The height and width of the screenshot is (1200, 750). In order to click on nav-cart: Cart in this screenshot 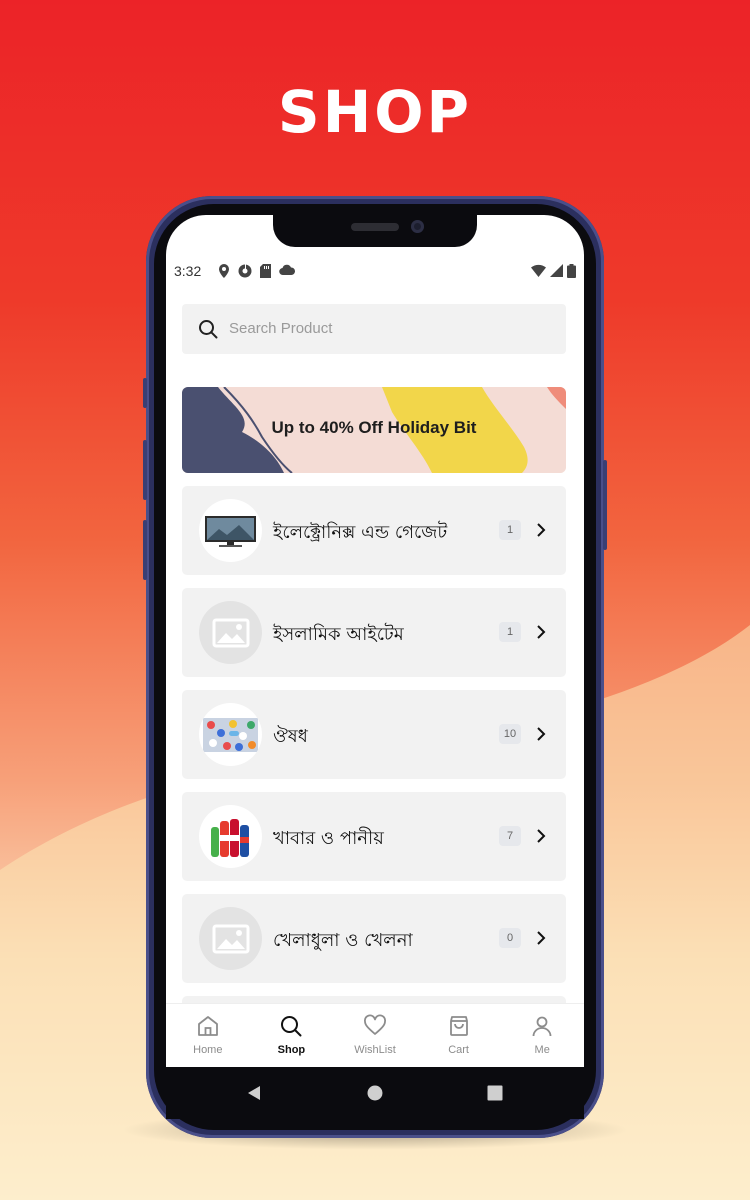, I will do `click(459, 1035)`.